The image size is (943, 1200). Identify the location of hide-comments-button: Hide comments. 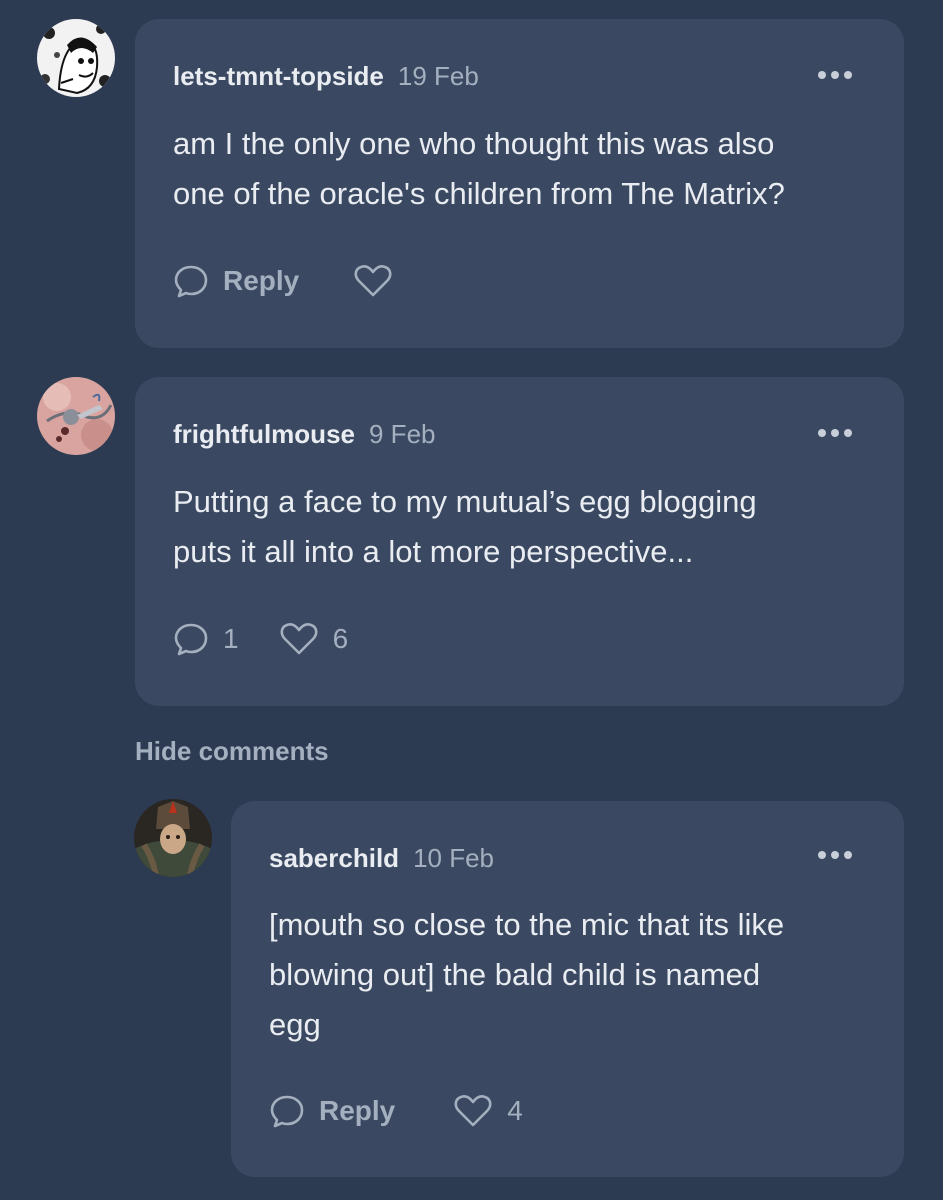
(232, 751).